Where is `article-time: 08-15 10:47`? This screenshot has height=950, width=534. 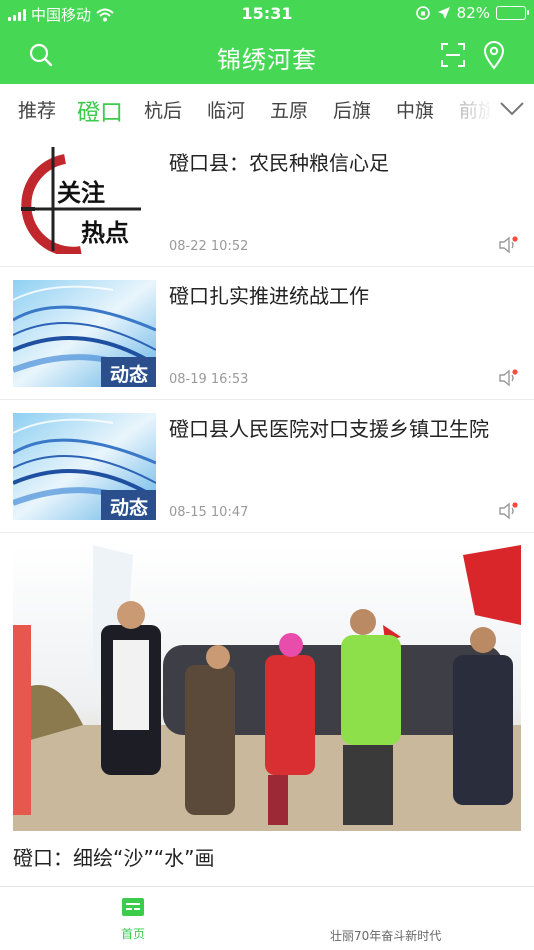 article-time: 08-15 10:47 is located at coordinates (209, 512).